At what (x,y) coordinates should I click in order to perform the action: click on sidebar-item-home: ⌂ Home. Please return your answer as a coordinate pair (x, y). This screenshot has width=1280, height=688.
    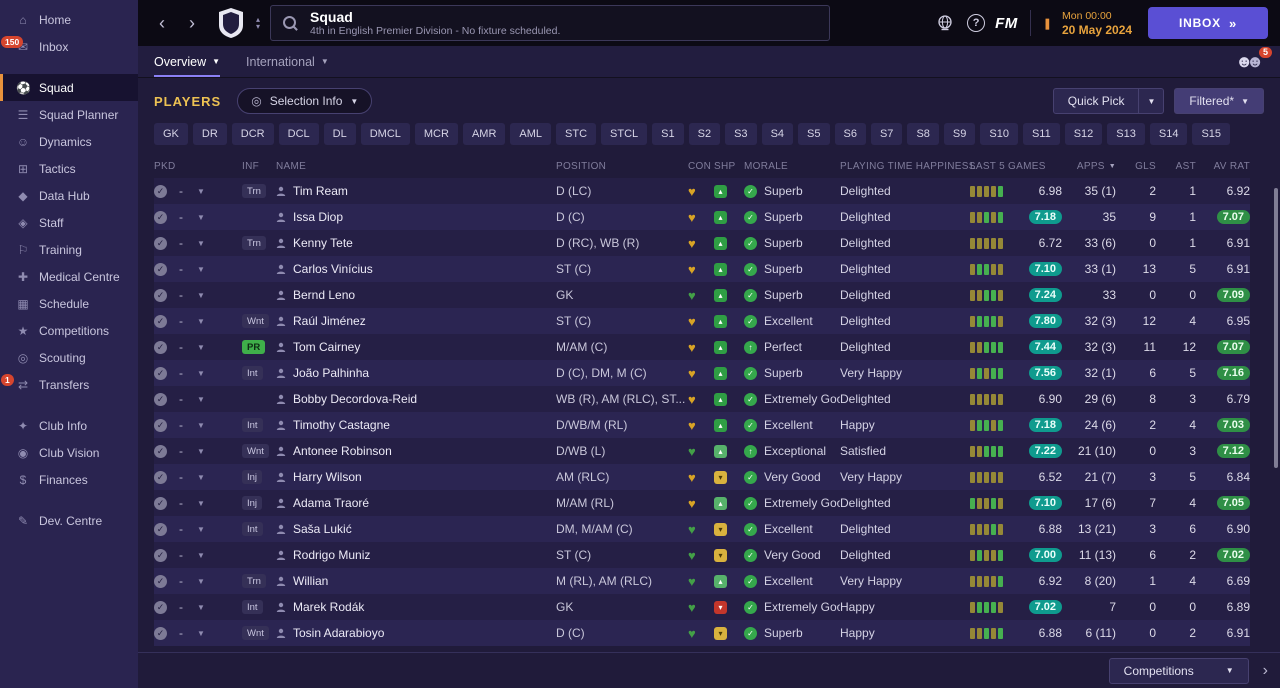
    Looking at the image, I should click on (69, 19).